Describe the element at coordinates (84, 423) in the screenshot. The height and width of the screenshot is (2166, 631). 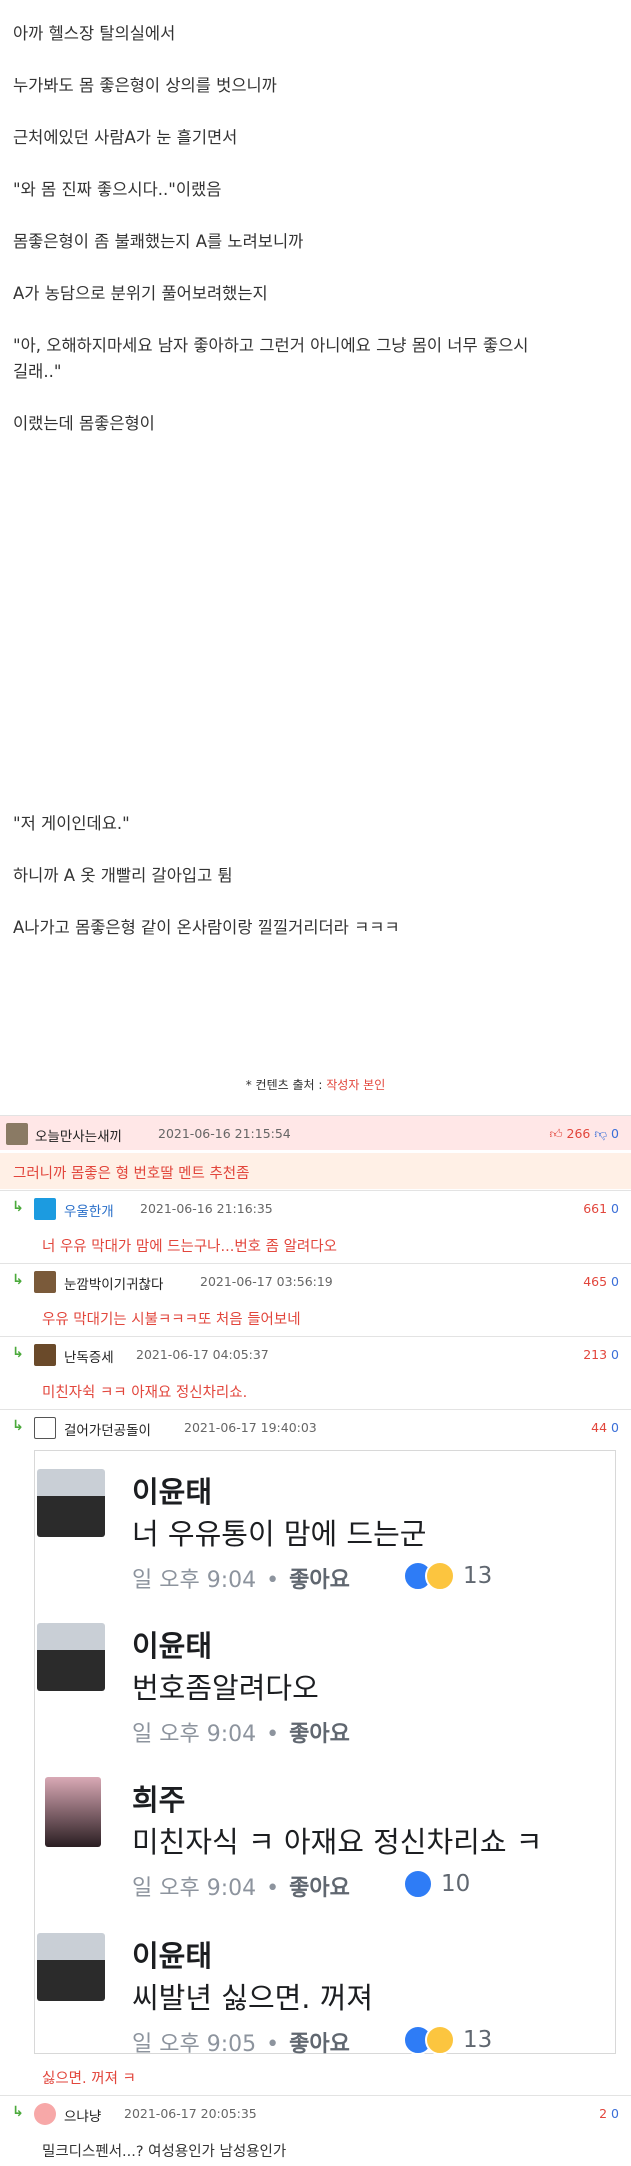
I see `post-line: 이랬는데 몸좋은형이` at that location.